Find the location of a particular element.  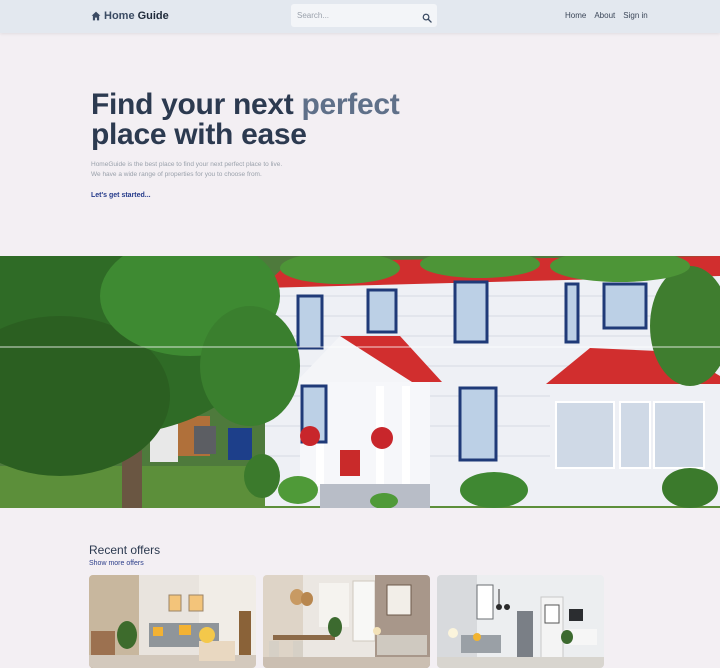

hero-title-accent: perfect is located at coordinates (350, 104).